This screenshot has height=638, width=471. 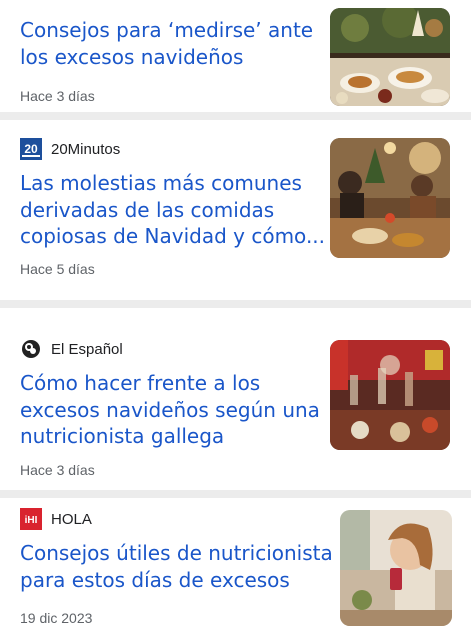 I want to click on 20minutos-logo-icon: 20, so click(x=31, y=149).